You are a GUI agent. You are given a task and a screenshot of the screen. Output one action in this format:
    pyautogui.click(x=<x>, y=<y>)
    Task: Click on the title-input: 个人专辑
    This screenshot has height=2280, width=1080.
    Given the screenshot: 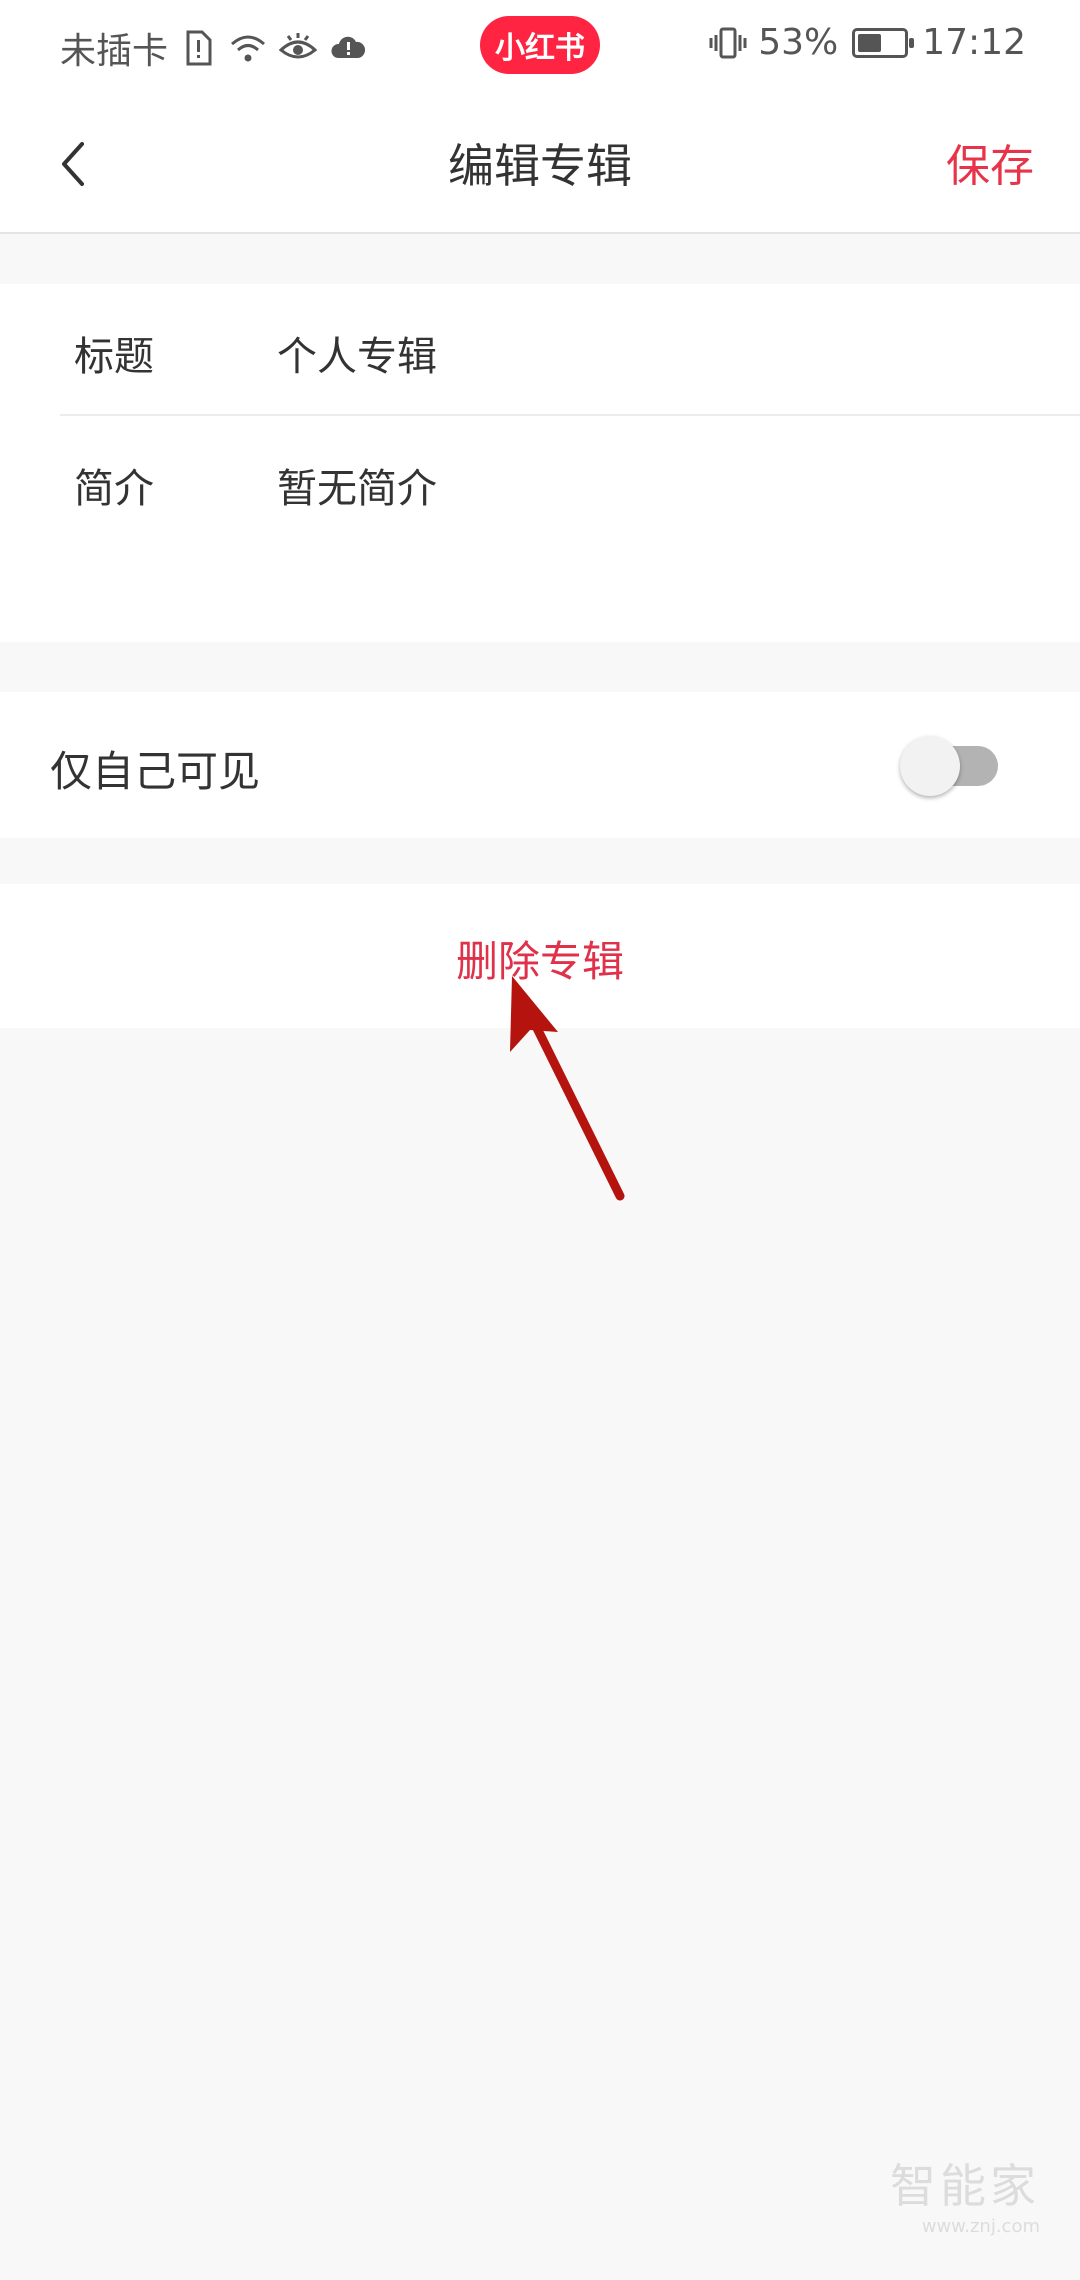 What is the action you would take?
    pyautogui.click(x=357, y=353)
    